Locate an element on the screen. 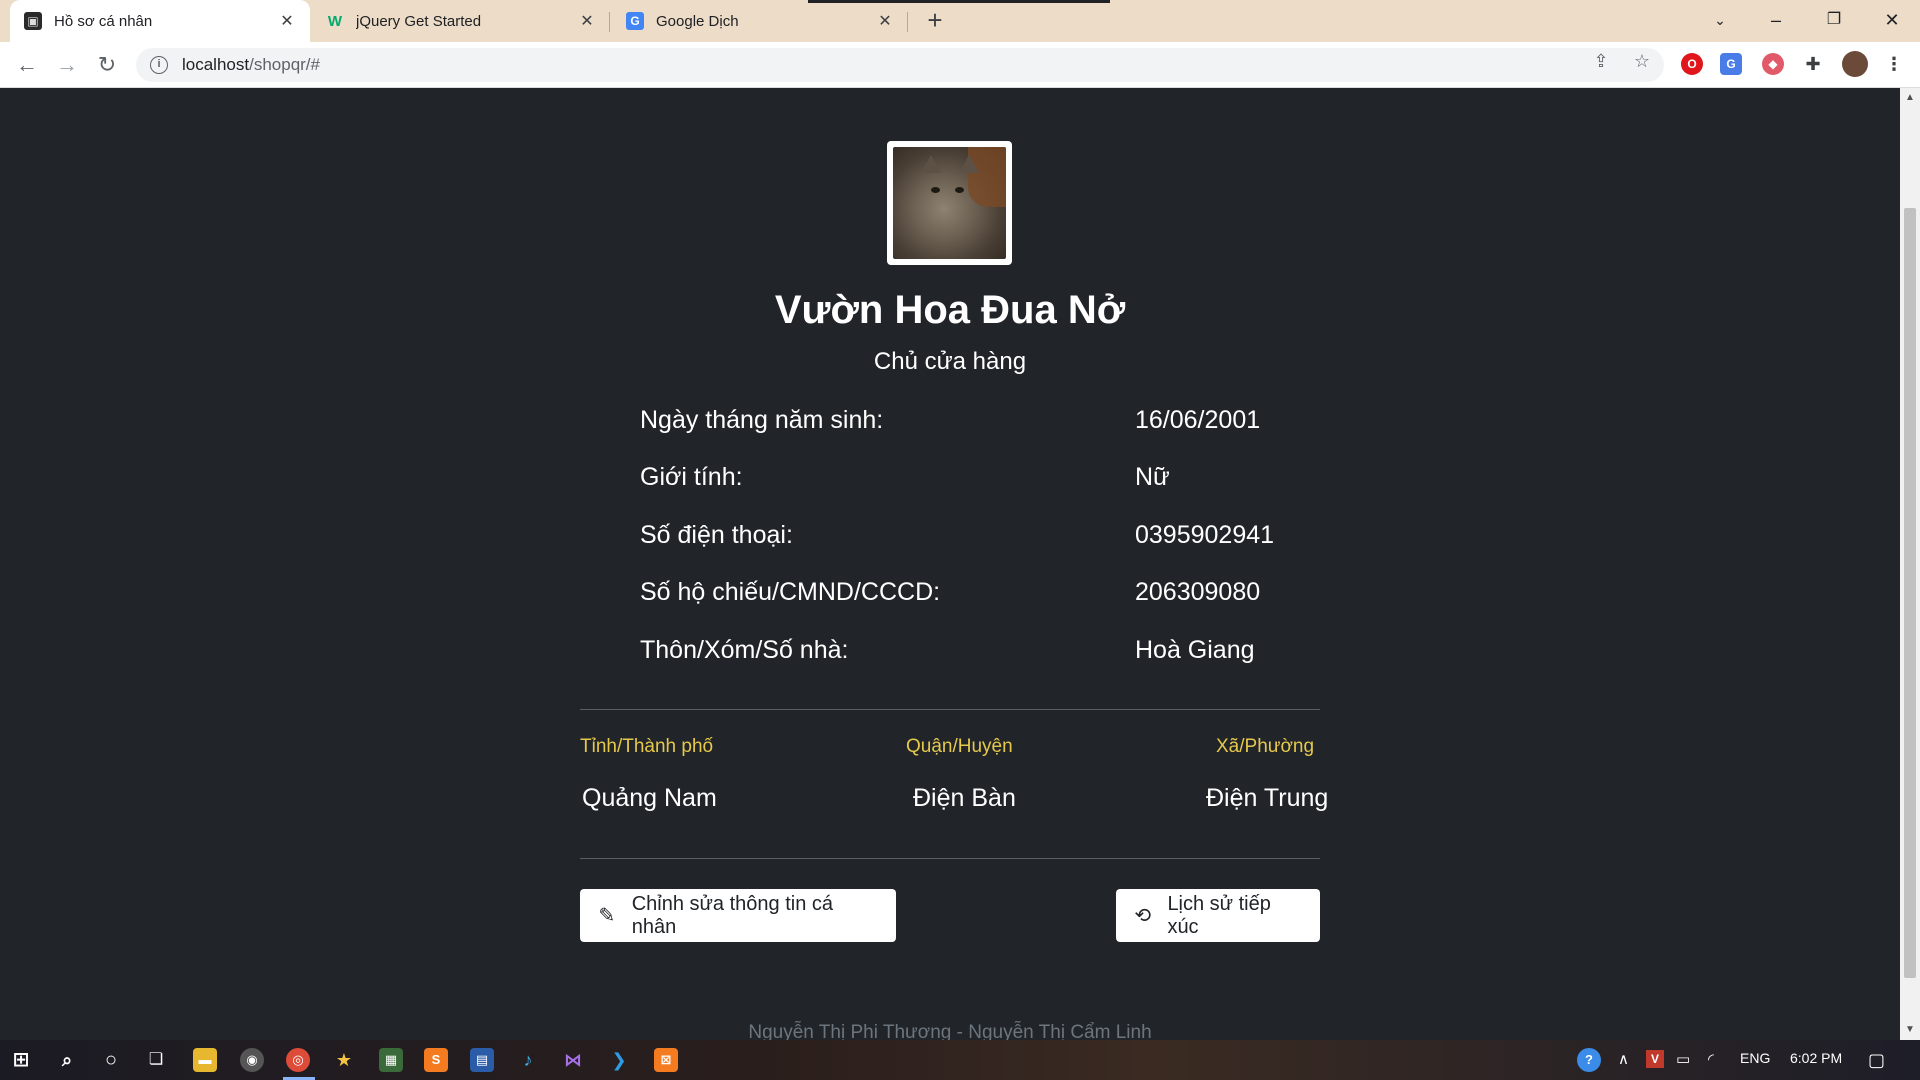 The height and width of the screenshot is (1080, 1920). contact-history-button: ⟲ Lịch sử tiếp xúc is located at coordinates (1218, 915).